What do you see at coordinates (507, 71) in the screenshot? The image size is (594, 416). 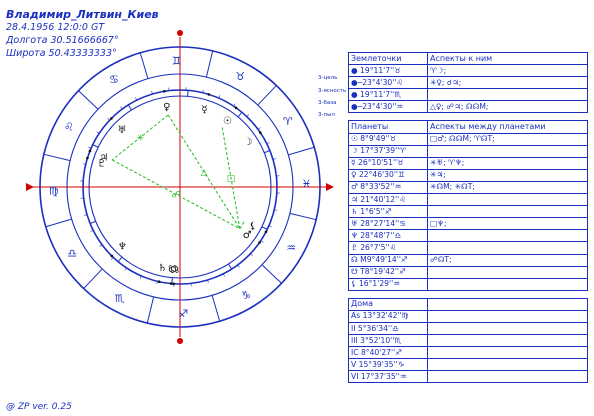 I see `aspect-cell: ♈☽;` at bounding box center [507, 71].